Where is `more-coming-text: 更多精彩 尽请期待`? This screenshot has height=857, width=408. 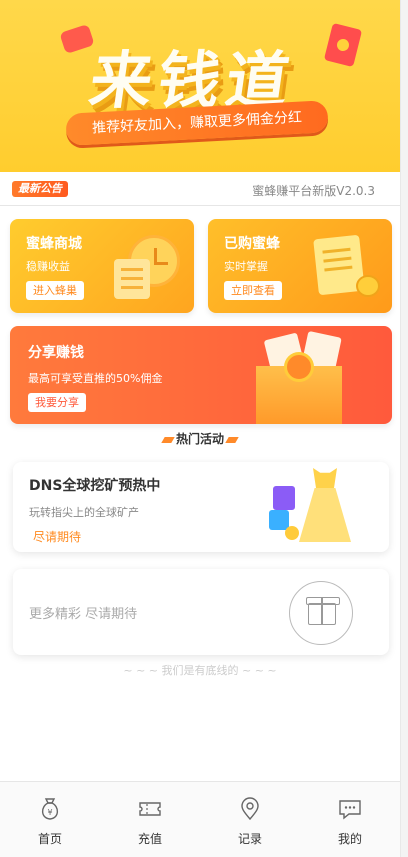 more-coming-text: 更多精彩 尽请期待 is located at coordinates (83, 614).